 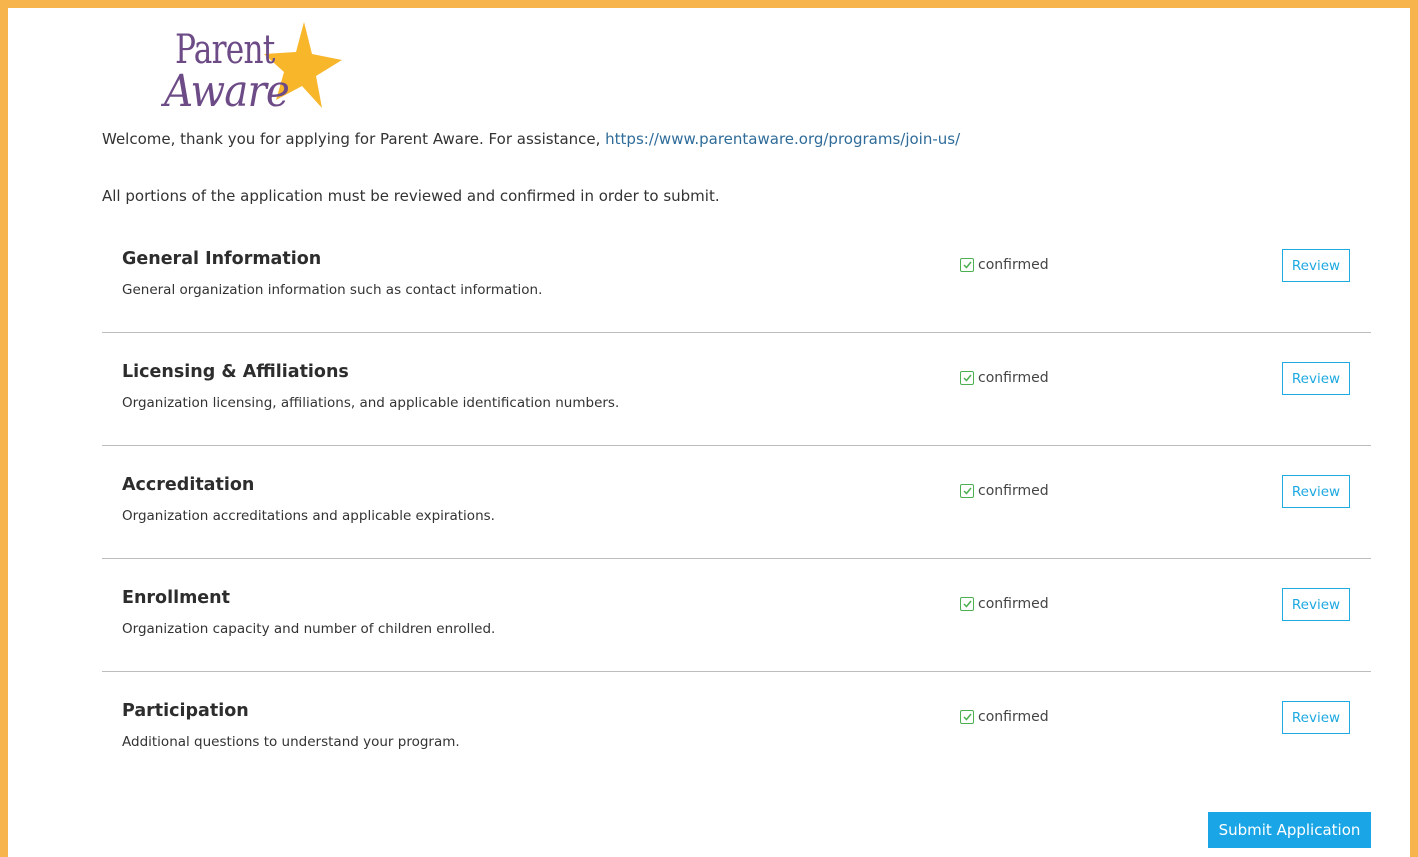 What do you see at coordinates (185, 711) in the screenshot?
I see `section-title: Participation` at bounding box center [185, 711].